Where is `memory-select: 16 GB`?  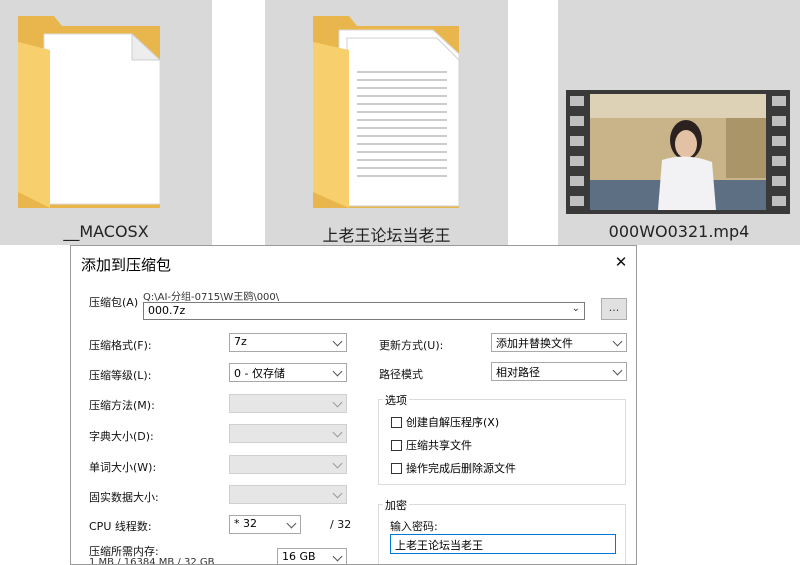
memory-select: 16 GB is located at coordinates (312, 556).